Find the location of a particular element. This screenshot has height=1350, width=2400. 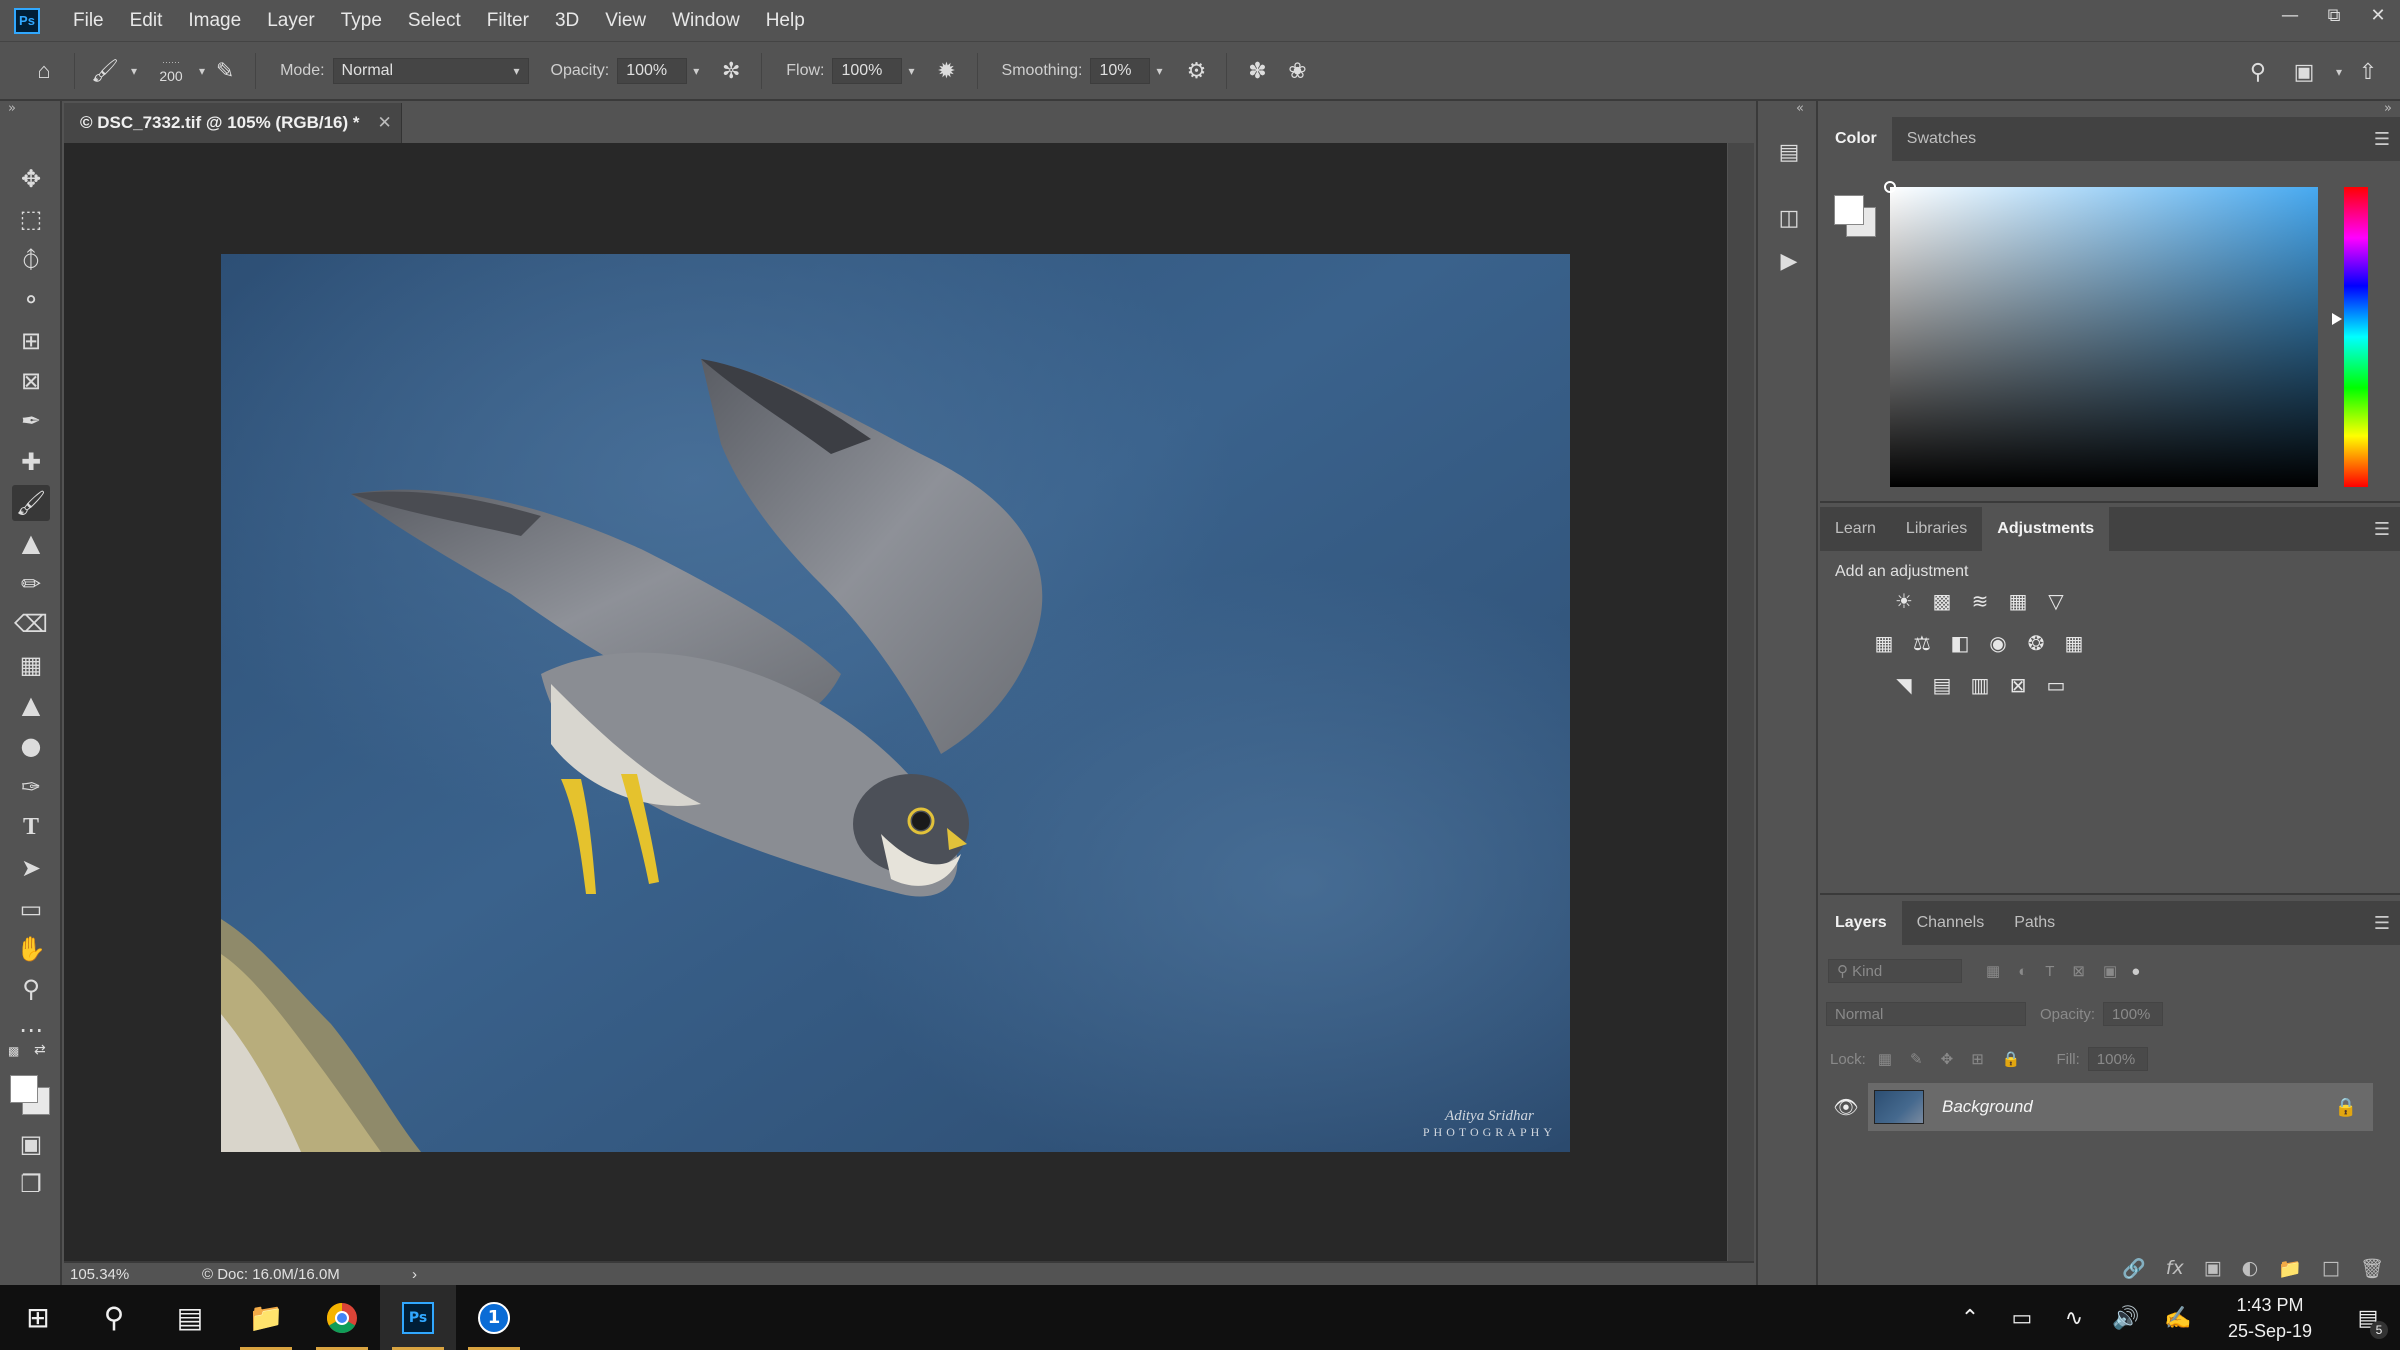

black-white-icon: ◧ is located at coordinates (1960, 643).